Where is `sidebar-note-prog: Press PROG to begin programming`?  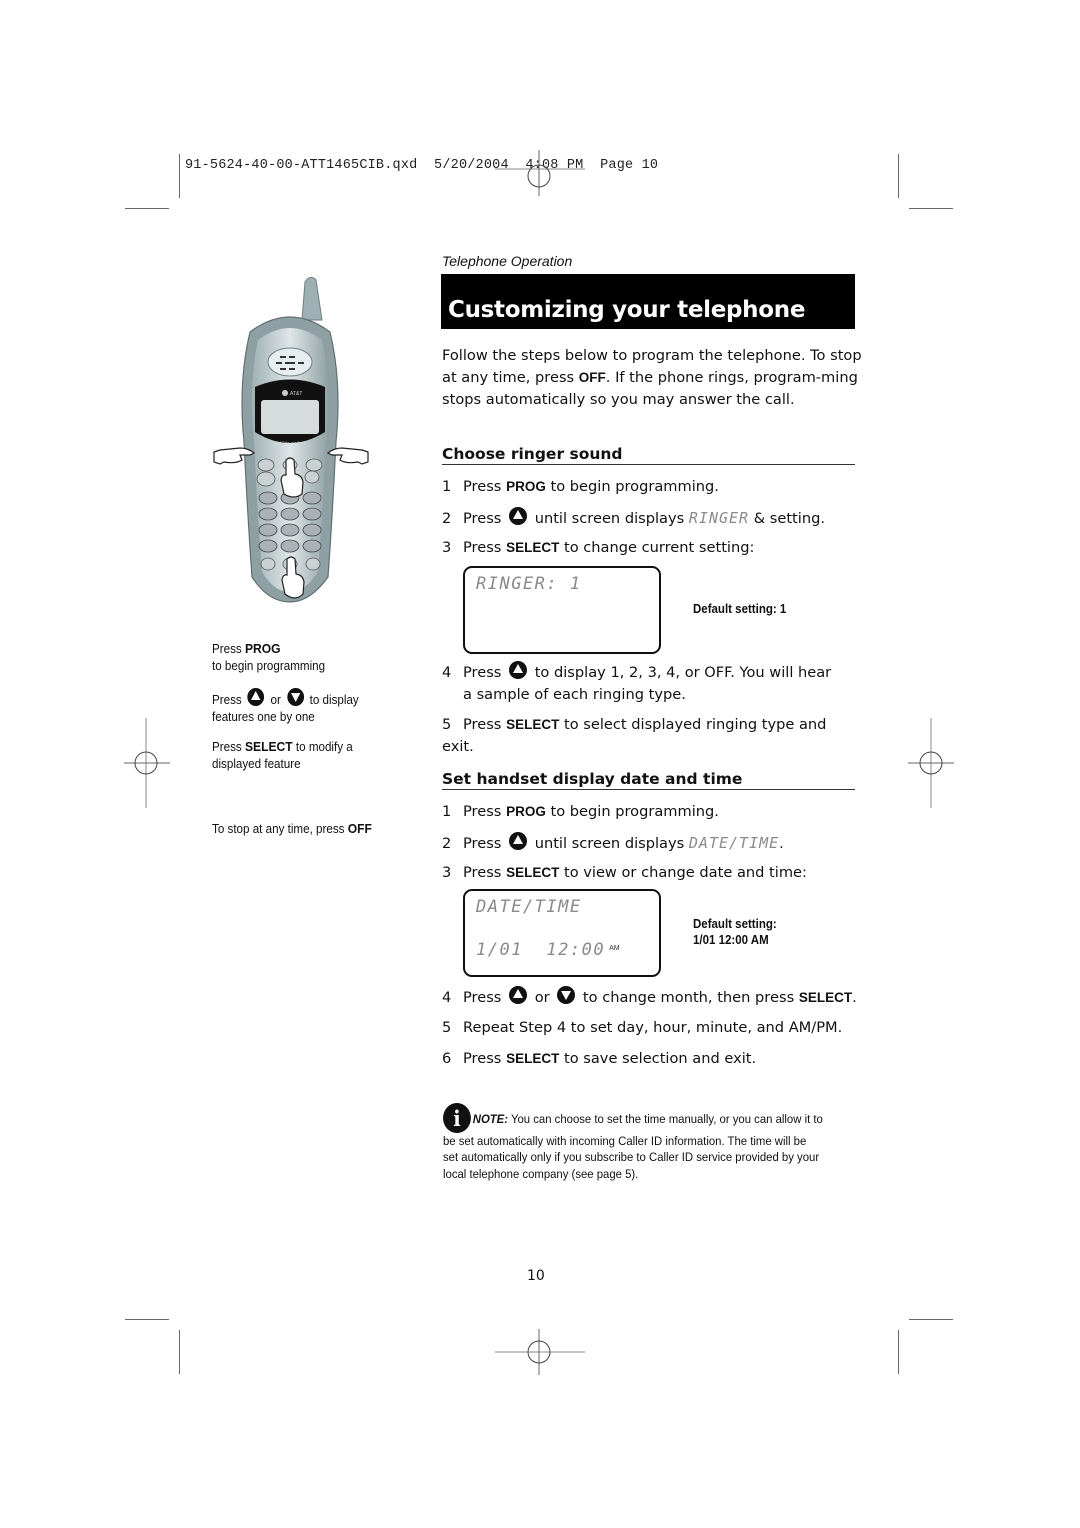 sidebar-note-prog: Press PROG to begin programming is located at coordinates (269, 657).